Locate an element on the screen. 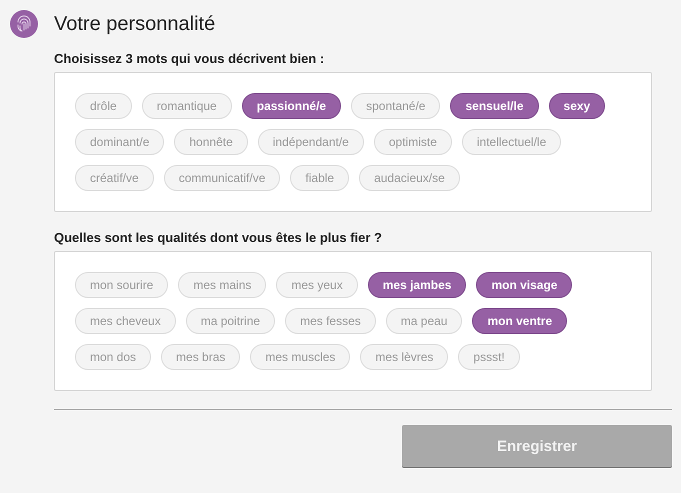 The height and width of the screenshot is (493, 681). option-chip: communicatif/ve is located at coordinates (222, 178).